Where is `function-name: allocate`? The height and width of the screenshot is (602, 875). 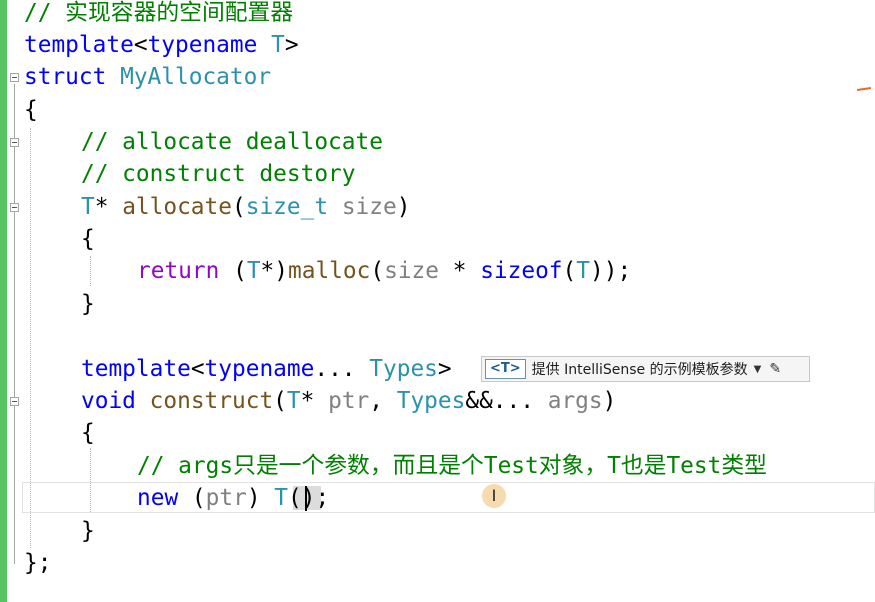
function-name: allocate is located at coordinates (177, 207).